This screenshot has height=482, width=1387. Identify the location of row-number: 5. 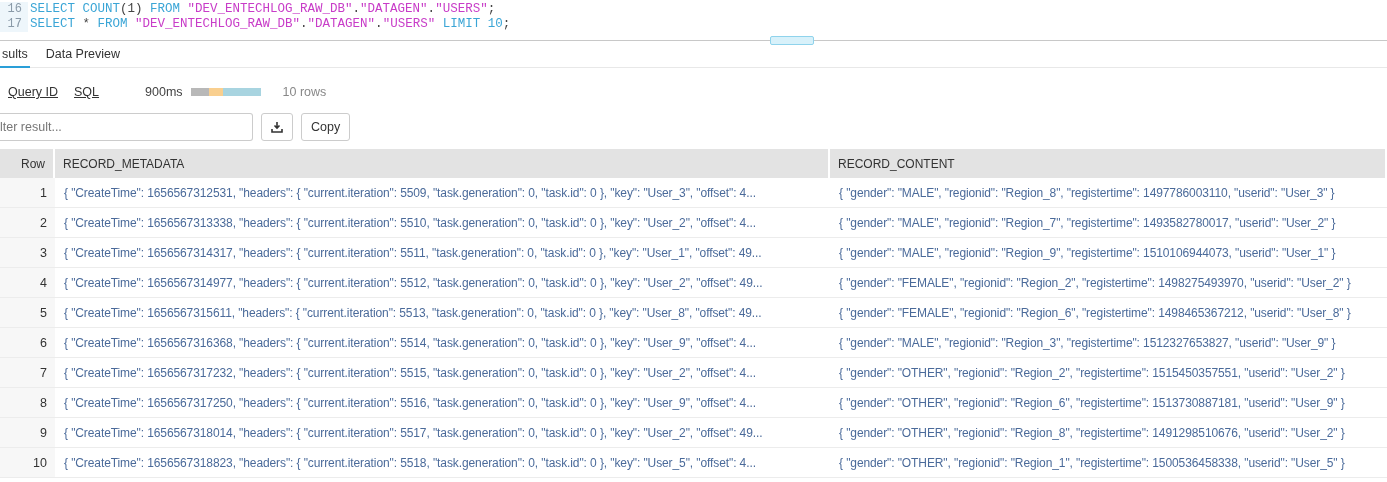
(27, 313).